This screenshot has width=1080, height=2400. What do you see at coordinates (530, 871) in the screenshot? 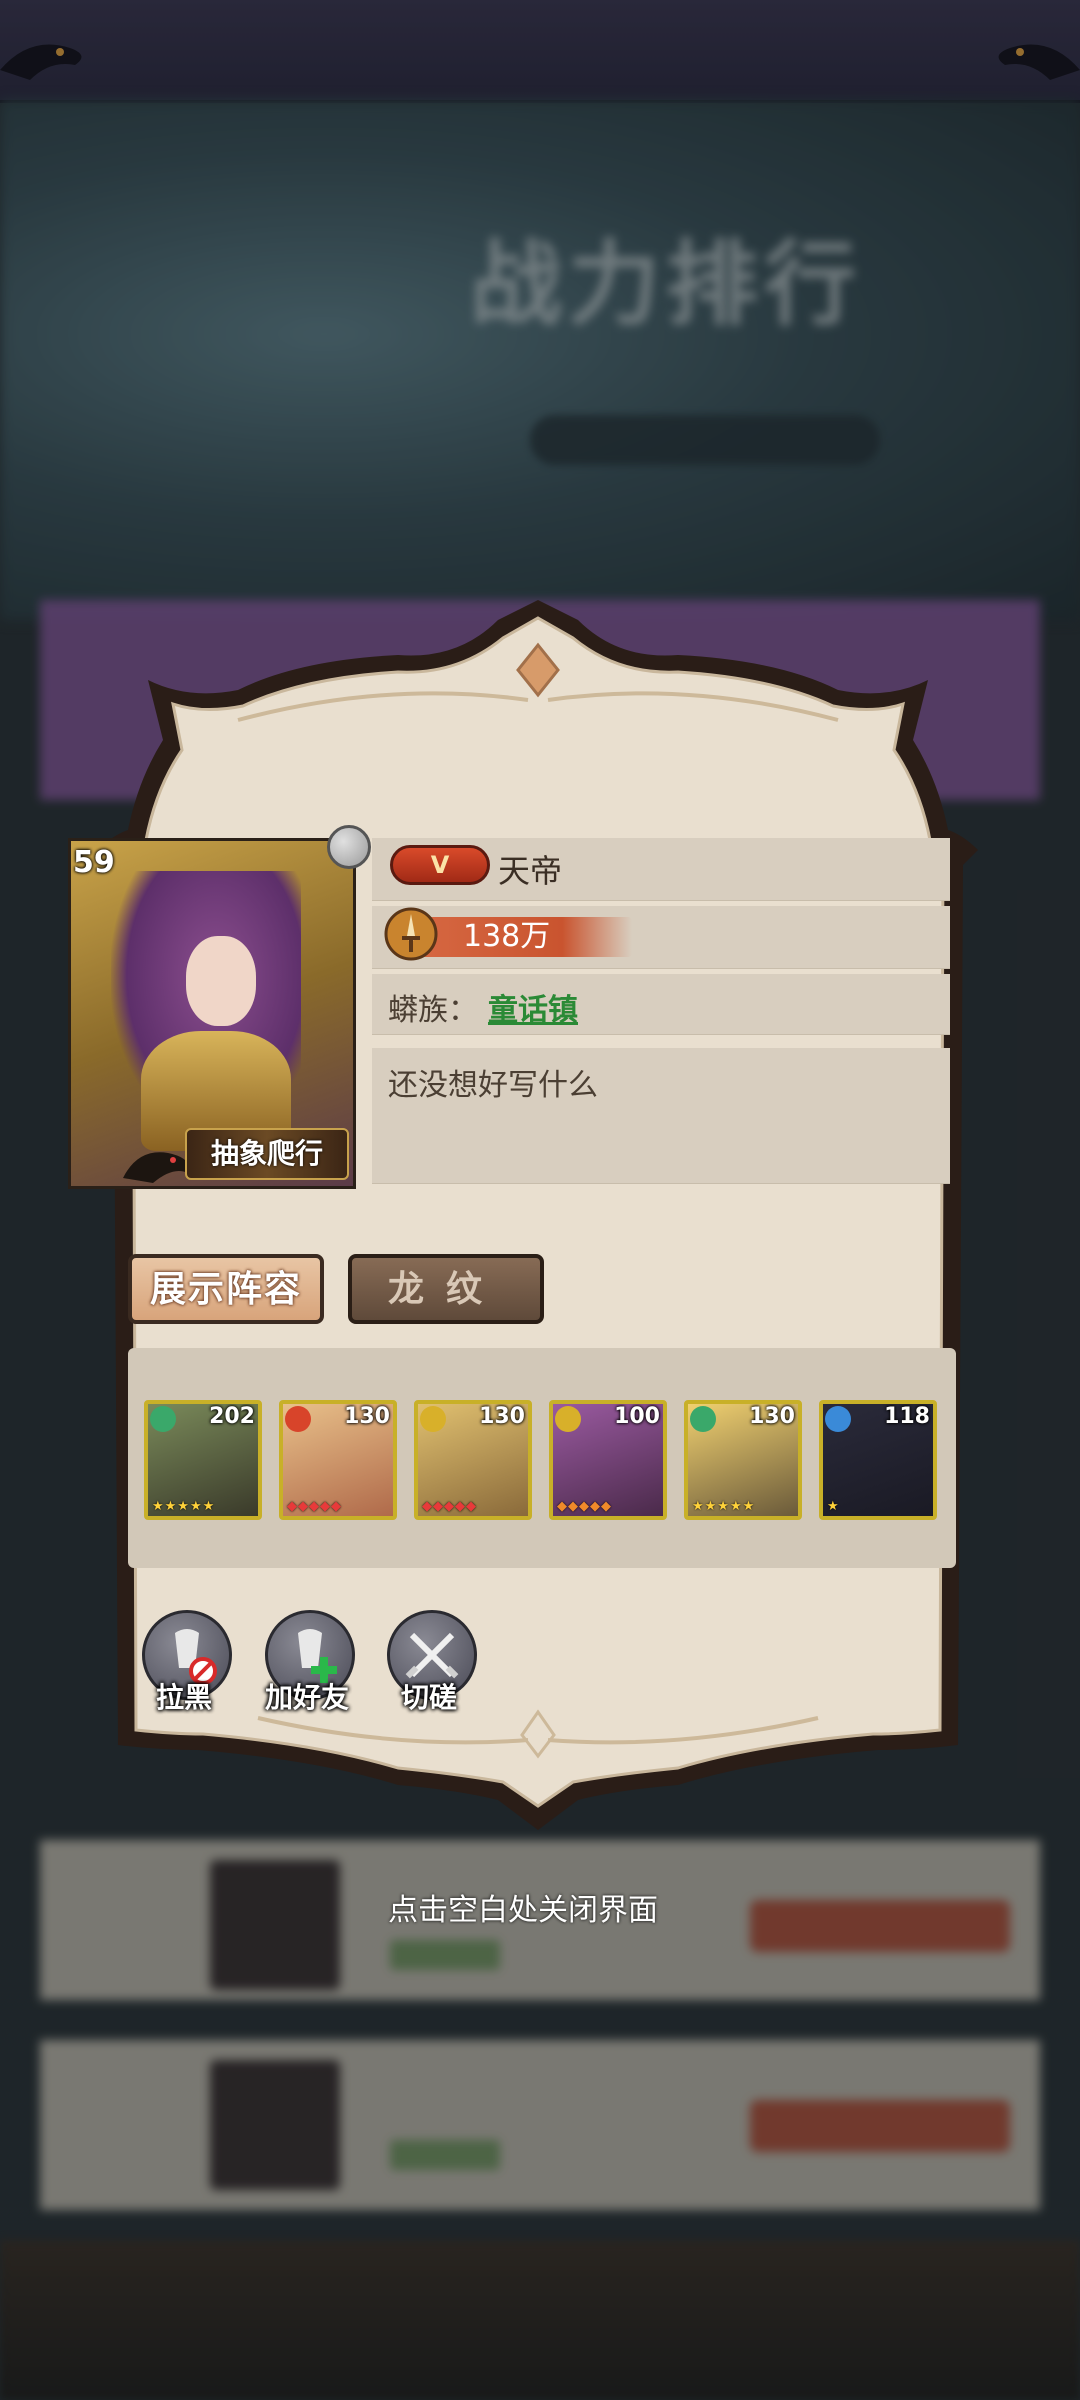
I see `player-title: 天帝` at bounding box center [530, 871].